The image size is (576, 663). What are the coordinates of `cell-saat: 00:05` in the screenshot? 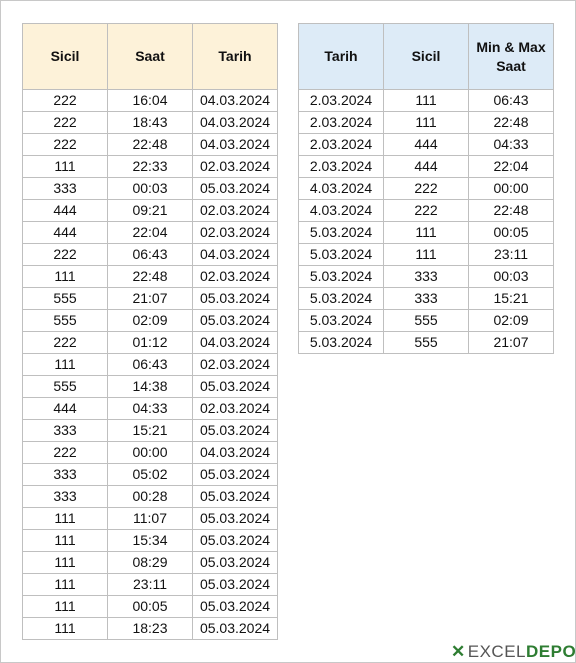 It's located at (150, 606).